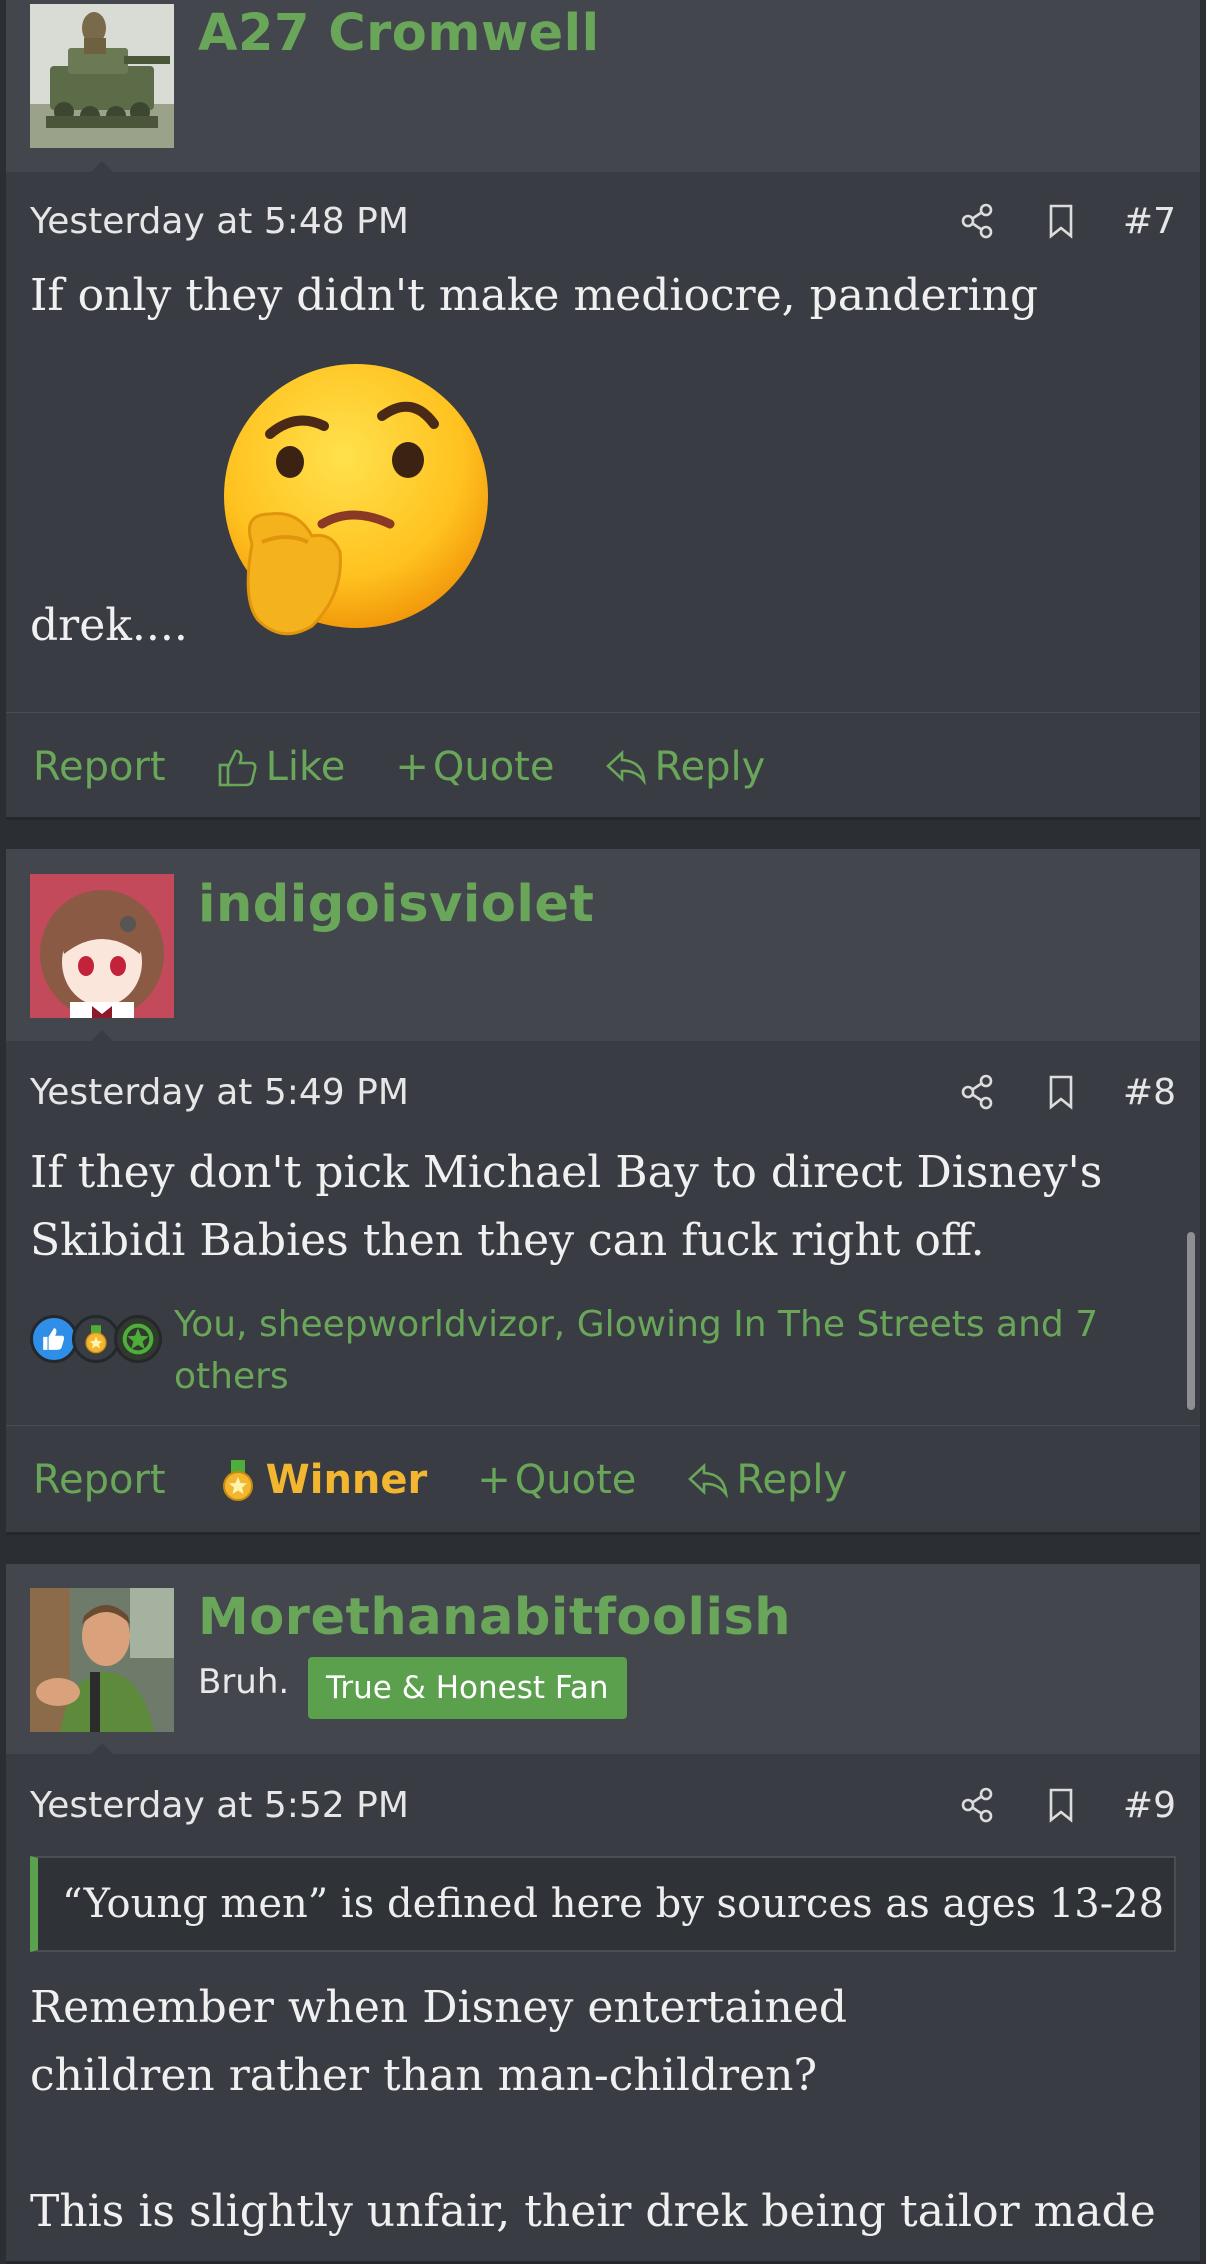 The height and width of the screenshot is (2264, 1206). What do you see at coordinates (305, 766) in the screenshot?
I see `like-label: Like` at bounding box center [305, 766].